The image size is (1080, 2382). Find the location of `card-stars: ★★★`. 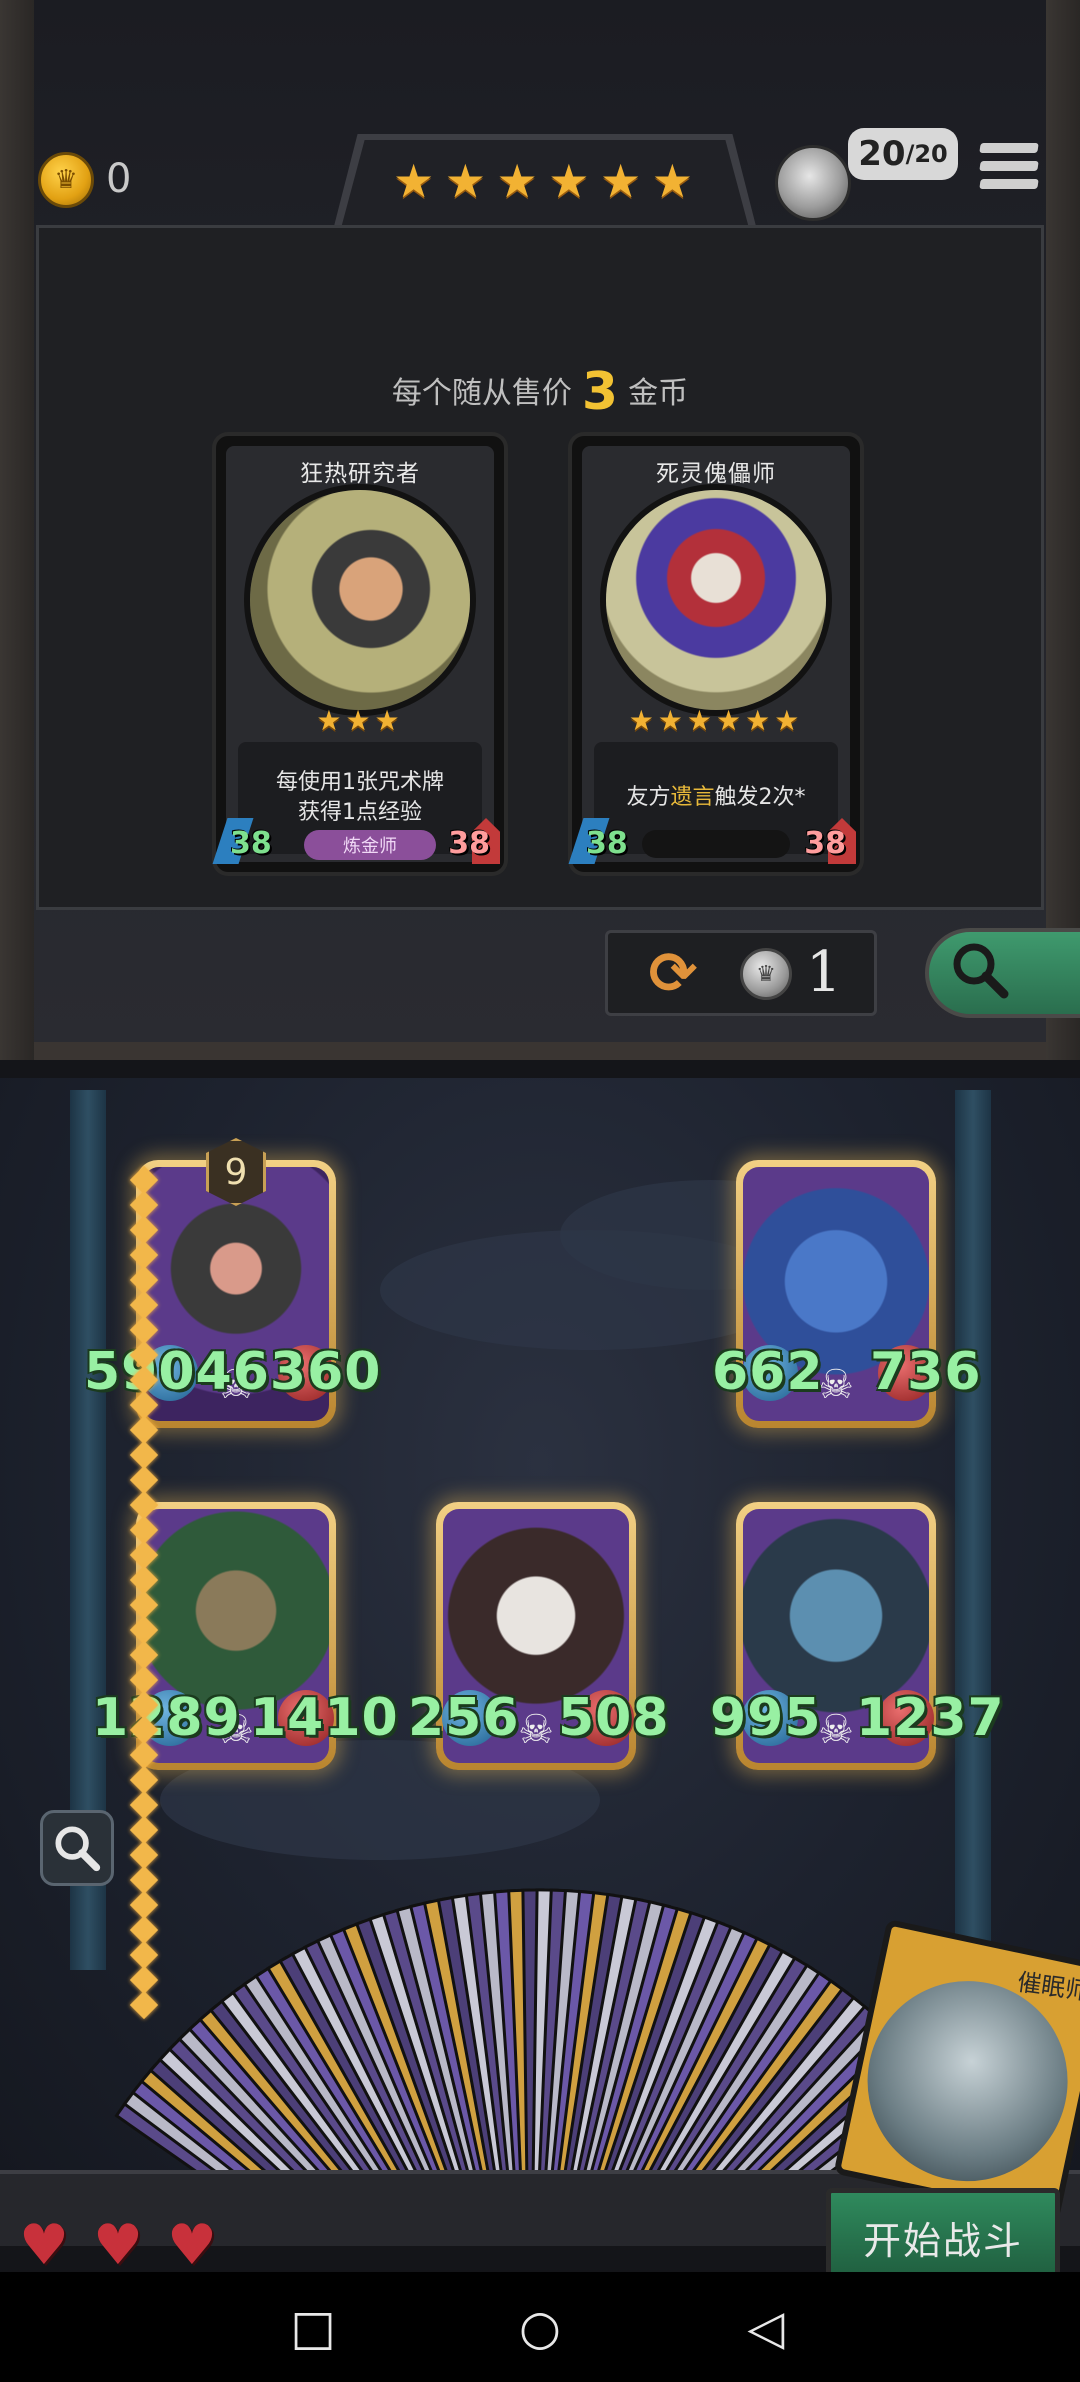

card-stars: ★★★ is located at coordinates (360, 720).